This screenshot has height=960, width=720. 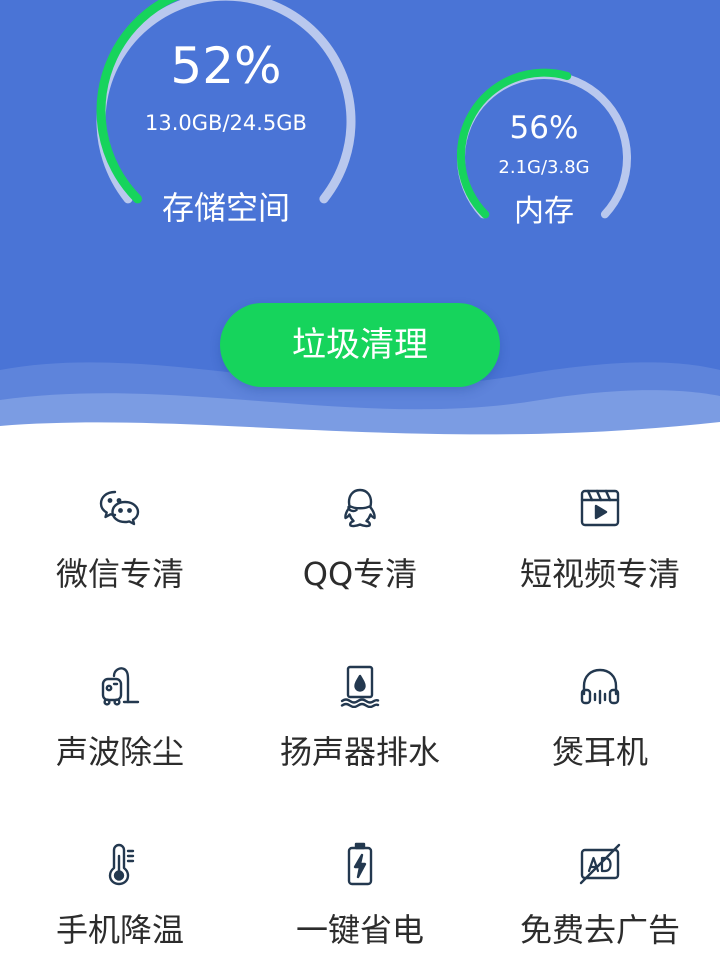 What do you see at coordinates (226, 123) in the screenshot?
I see `storage-usage: 13.0GB/24.5GB` at bounding box center [226, 123].